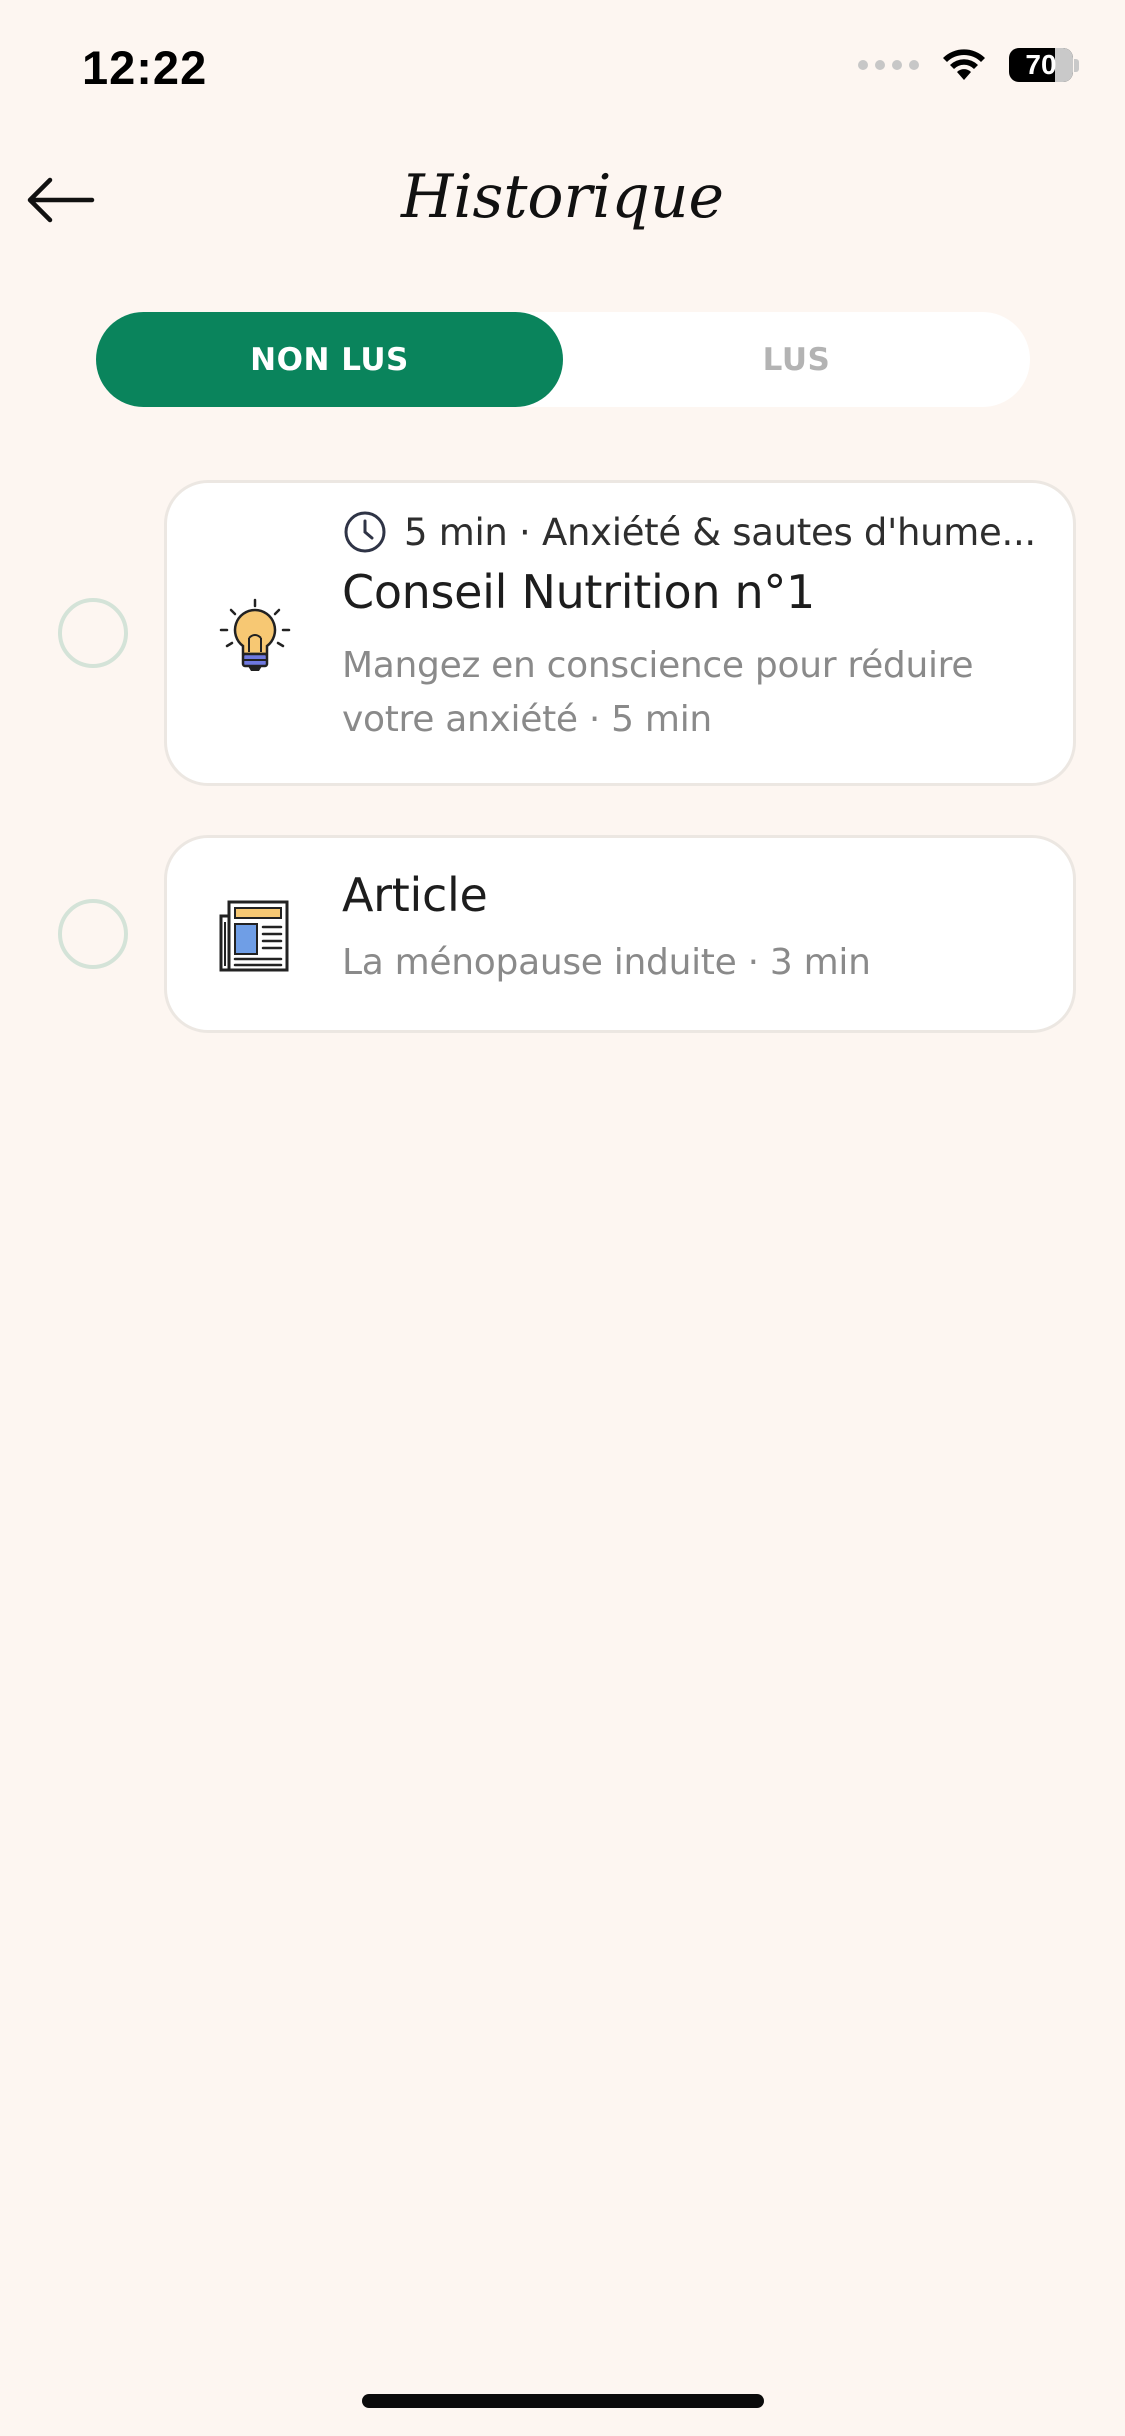  What do you see at coordinates (606, 962) in the screenshot?
I see `card-description: La ménopause induite · 3 min` at bounding box center [606, 962].